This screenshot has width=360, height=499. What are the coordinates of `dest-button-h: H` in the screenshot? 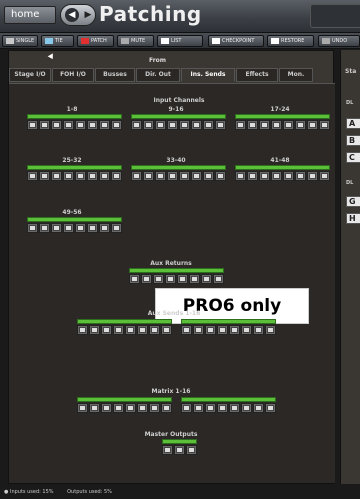 It's located at (353, 218).